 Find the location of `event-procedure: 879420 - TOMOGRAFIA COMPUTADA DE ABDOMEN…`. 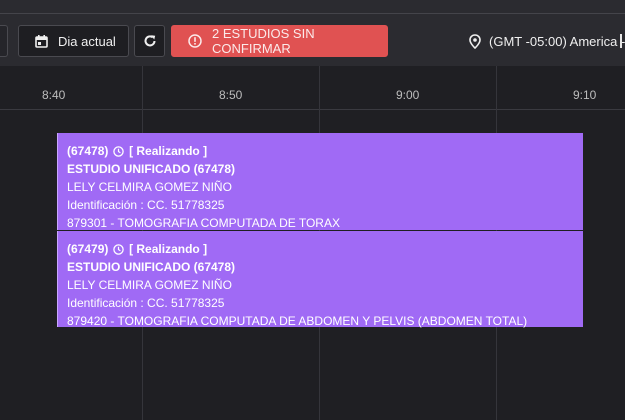

event-procedure: 879420 - TOMOGRAFIA COMPUTADA DE ABDOMEN… is located at coordinates (297, 321).